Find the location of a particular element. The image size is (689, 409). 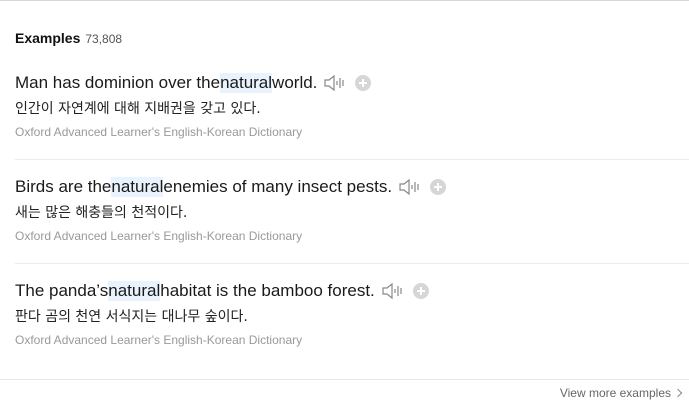

view-more-examples-link: View more examples is located at coordinates (621, 393).